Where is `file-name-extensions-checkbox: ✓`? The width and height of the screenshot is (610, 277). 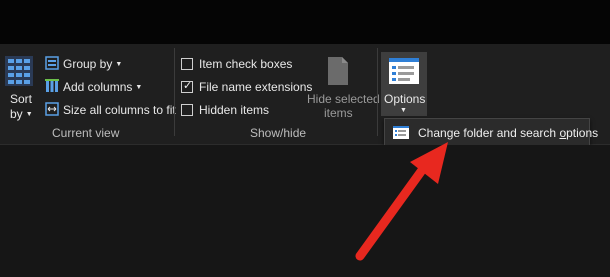 file-name-extensions-checkbox: ✓ is located at coordinates (187, 86).